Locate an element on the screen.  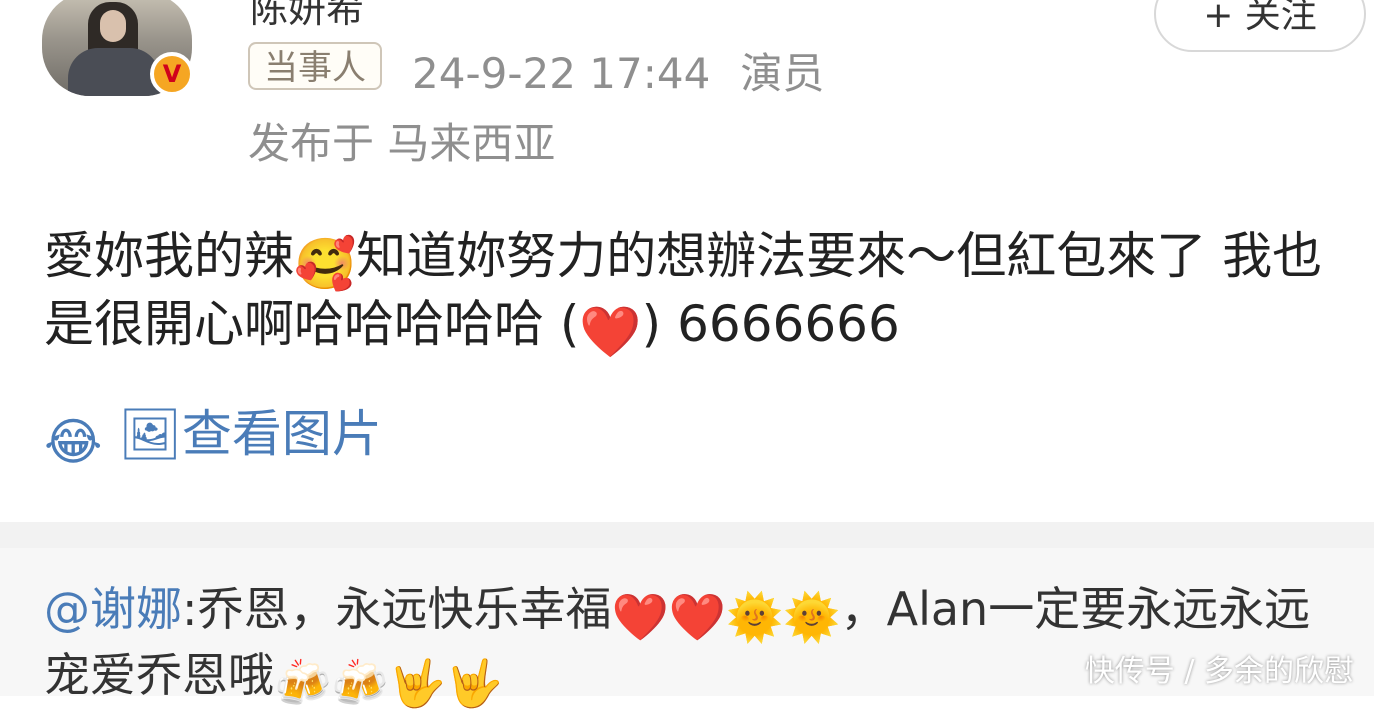
username: 陈妍希 is located at coordinates (307, 16).